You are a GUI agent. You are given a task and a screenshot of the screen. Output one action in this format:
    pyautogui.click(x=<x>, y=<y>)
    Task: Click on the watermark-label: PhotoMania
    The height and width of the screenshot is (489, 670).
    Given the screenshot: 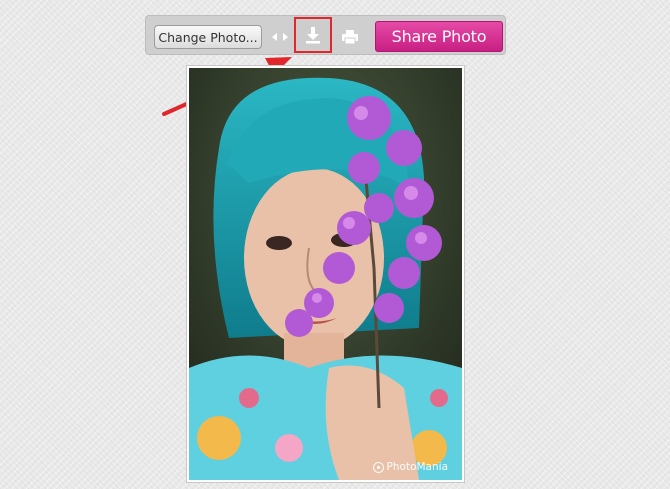 What is the action you would take?
    pyautogui.click(x=417, y=467)
    